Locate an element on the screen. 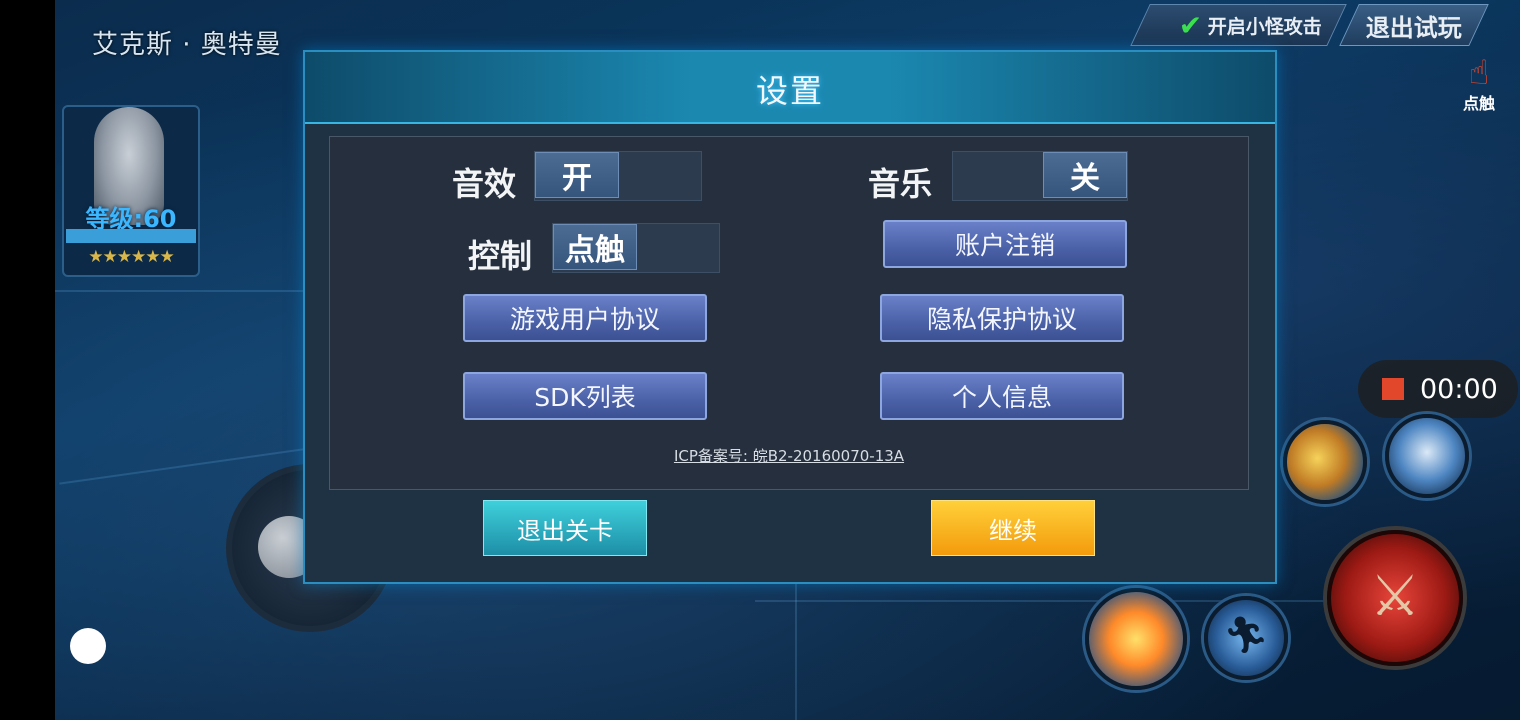  control-toggle: 点触 is located at coordinates (636, 248).